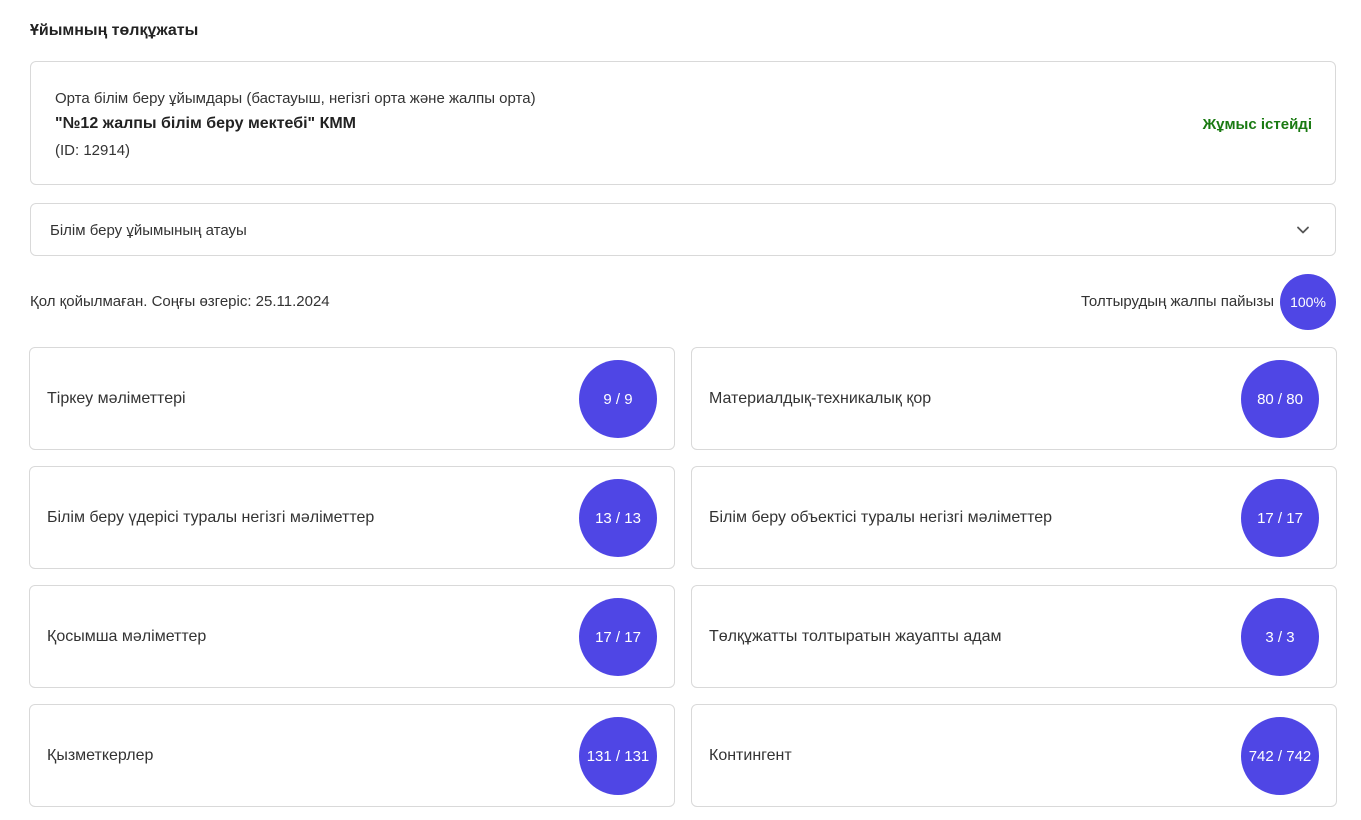  Describe the element at coordinates (1280, 637) in the screenshot. I see `section-progress-badge: 3 / 3` at that location.